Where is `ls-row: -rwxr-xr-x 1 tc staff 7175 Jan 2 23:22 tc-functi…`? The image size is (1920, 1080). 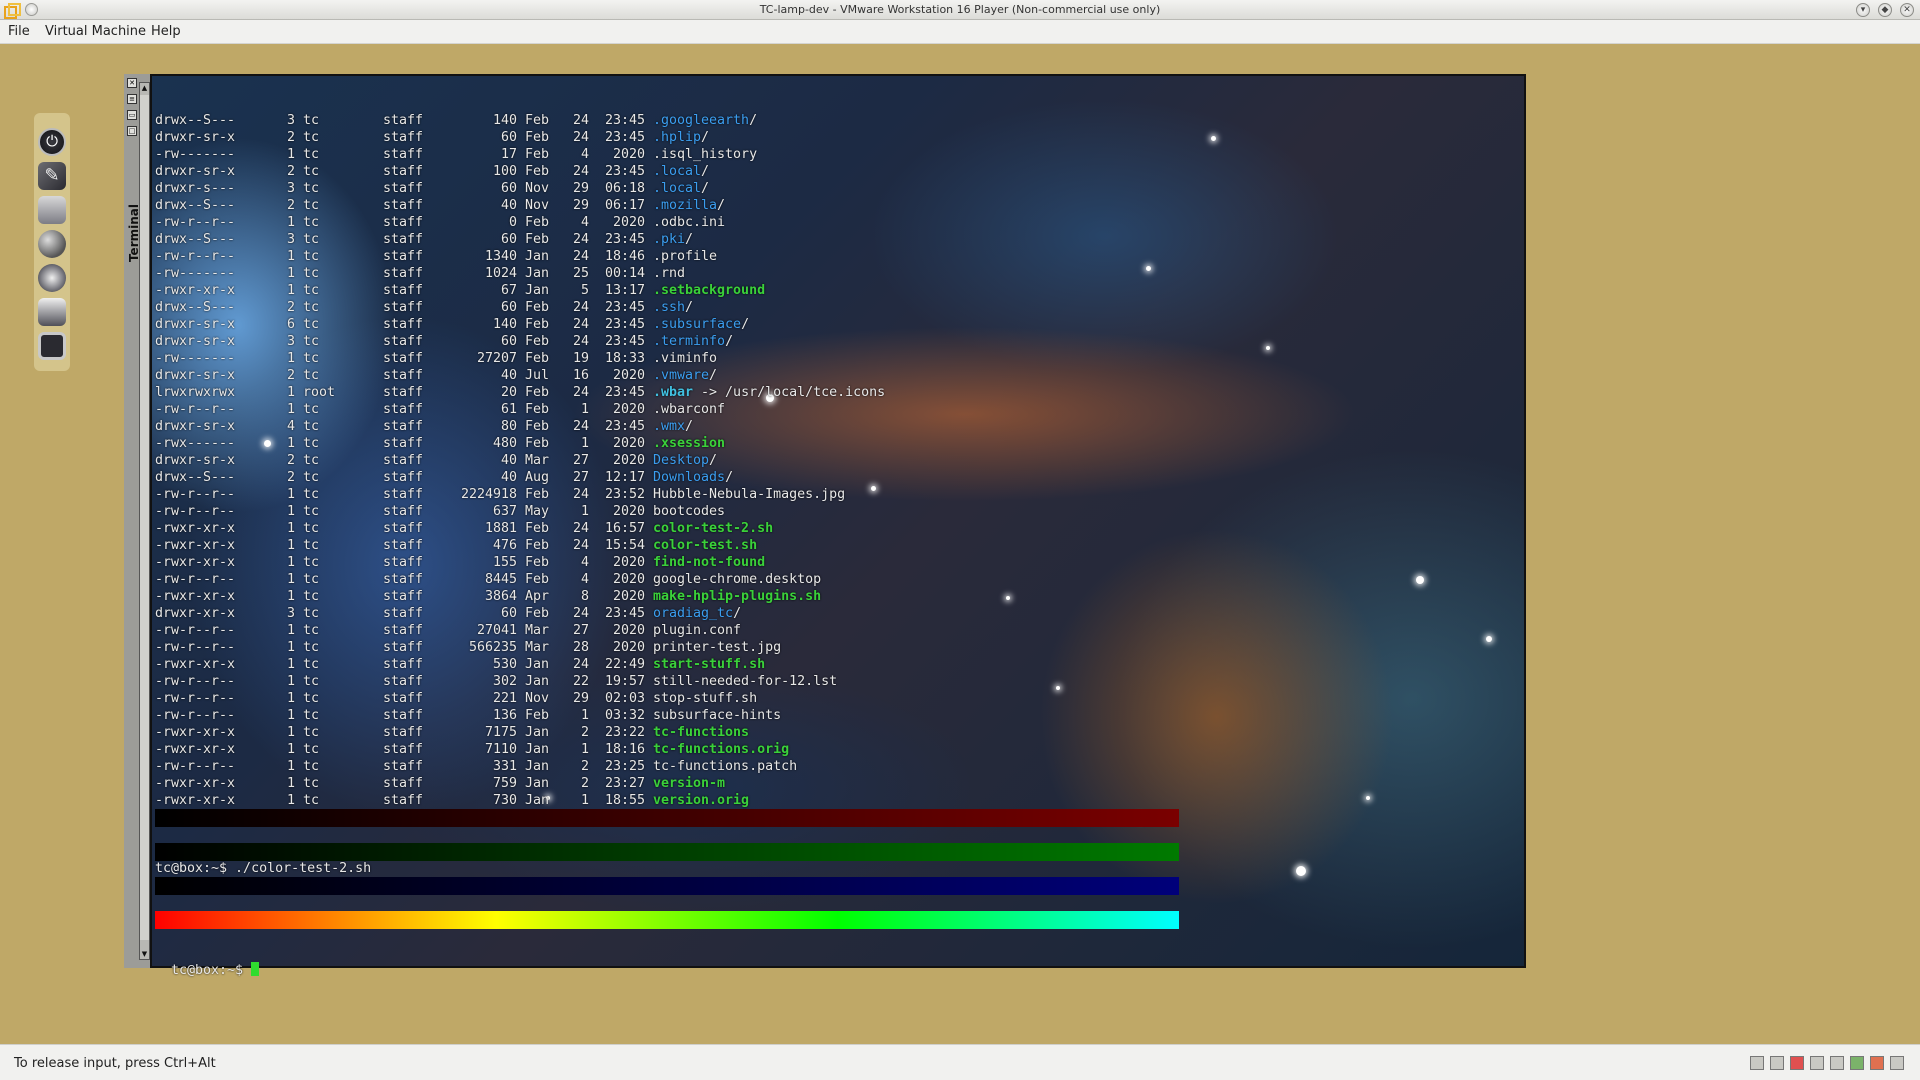 ls-row: -rwxr-xr-x 1 tc staff 7175 Jan 2 23:22 tc-functi… is located at coordinates (835, 732).